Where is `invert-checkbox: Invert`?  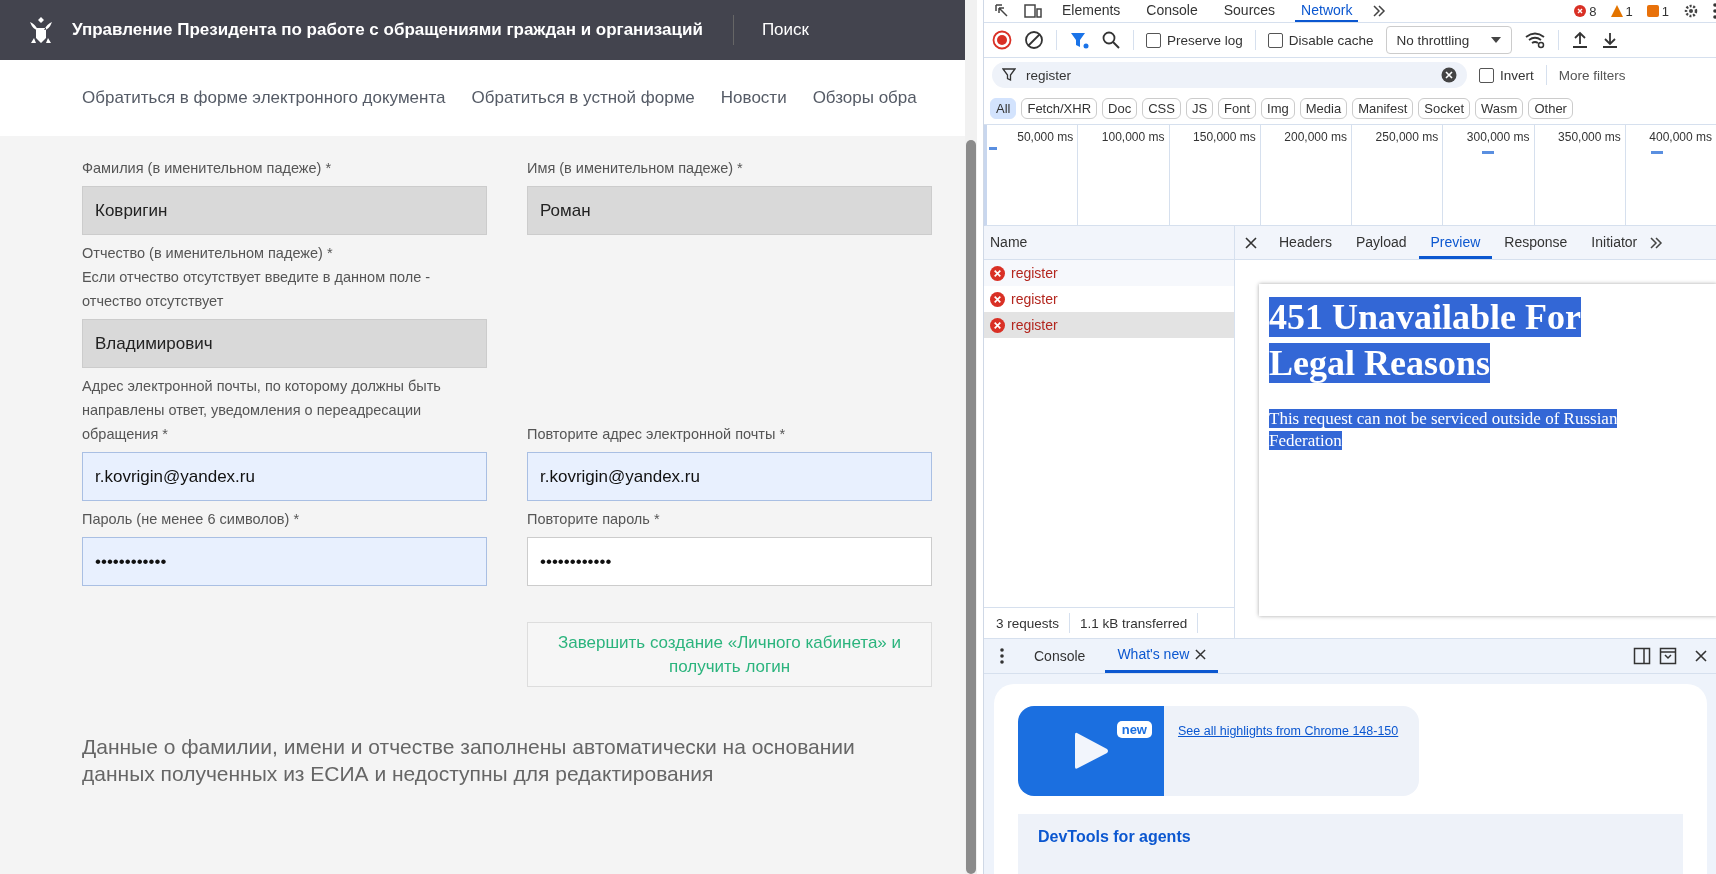 invert-checkbox: Invert is located at coordinates (1506, 75).